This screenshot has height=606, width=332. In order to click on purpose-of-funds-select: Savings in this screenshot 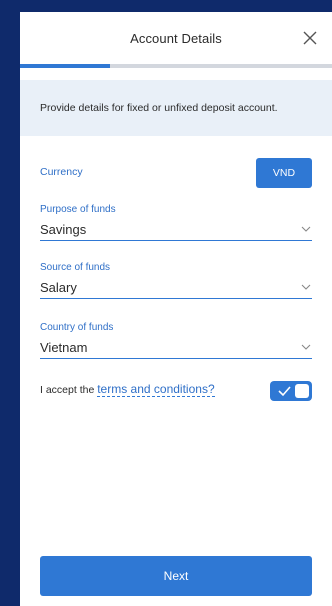, I will do `click(176, 229)`.